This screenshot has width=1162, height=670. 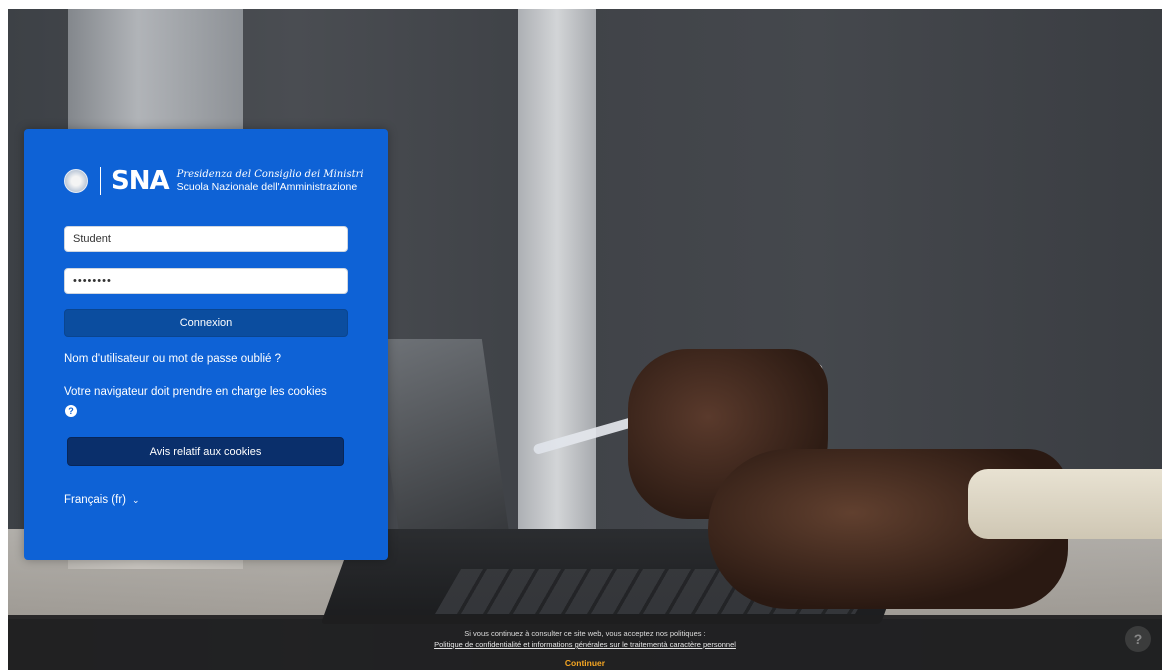 What do you see at coordinates (585, 663) in the screenshot?
I see `continue-button: Continuer` at bounding box center [585, 663].